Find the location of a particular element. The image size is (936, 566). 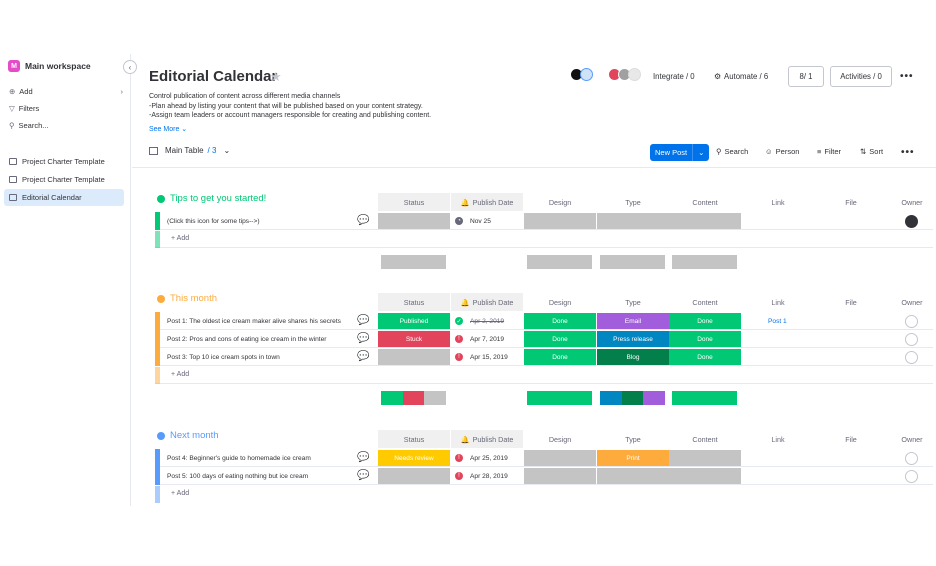

row-name: Post 3: Top 10 ice cream spots in town is located at coordinates (223, 357).